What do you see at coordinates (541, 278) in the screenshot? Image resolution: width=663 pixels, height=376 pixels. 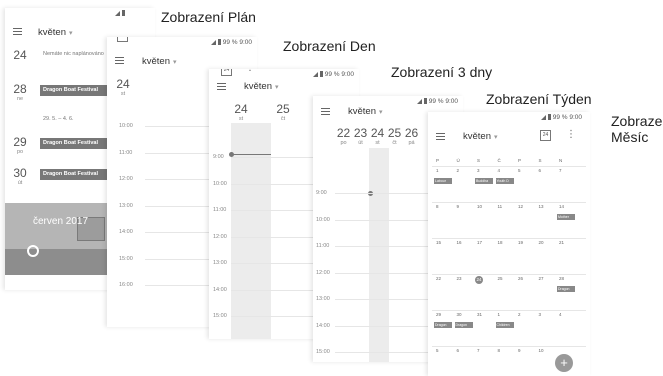 I see `day-cell: 27` at bounding box center [541, 278].